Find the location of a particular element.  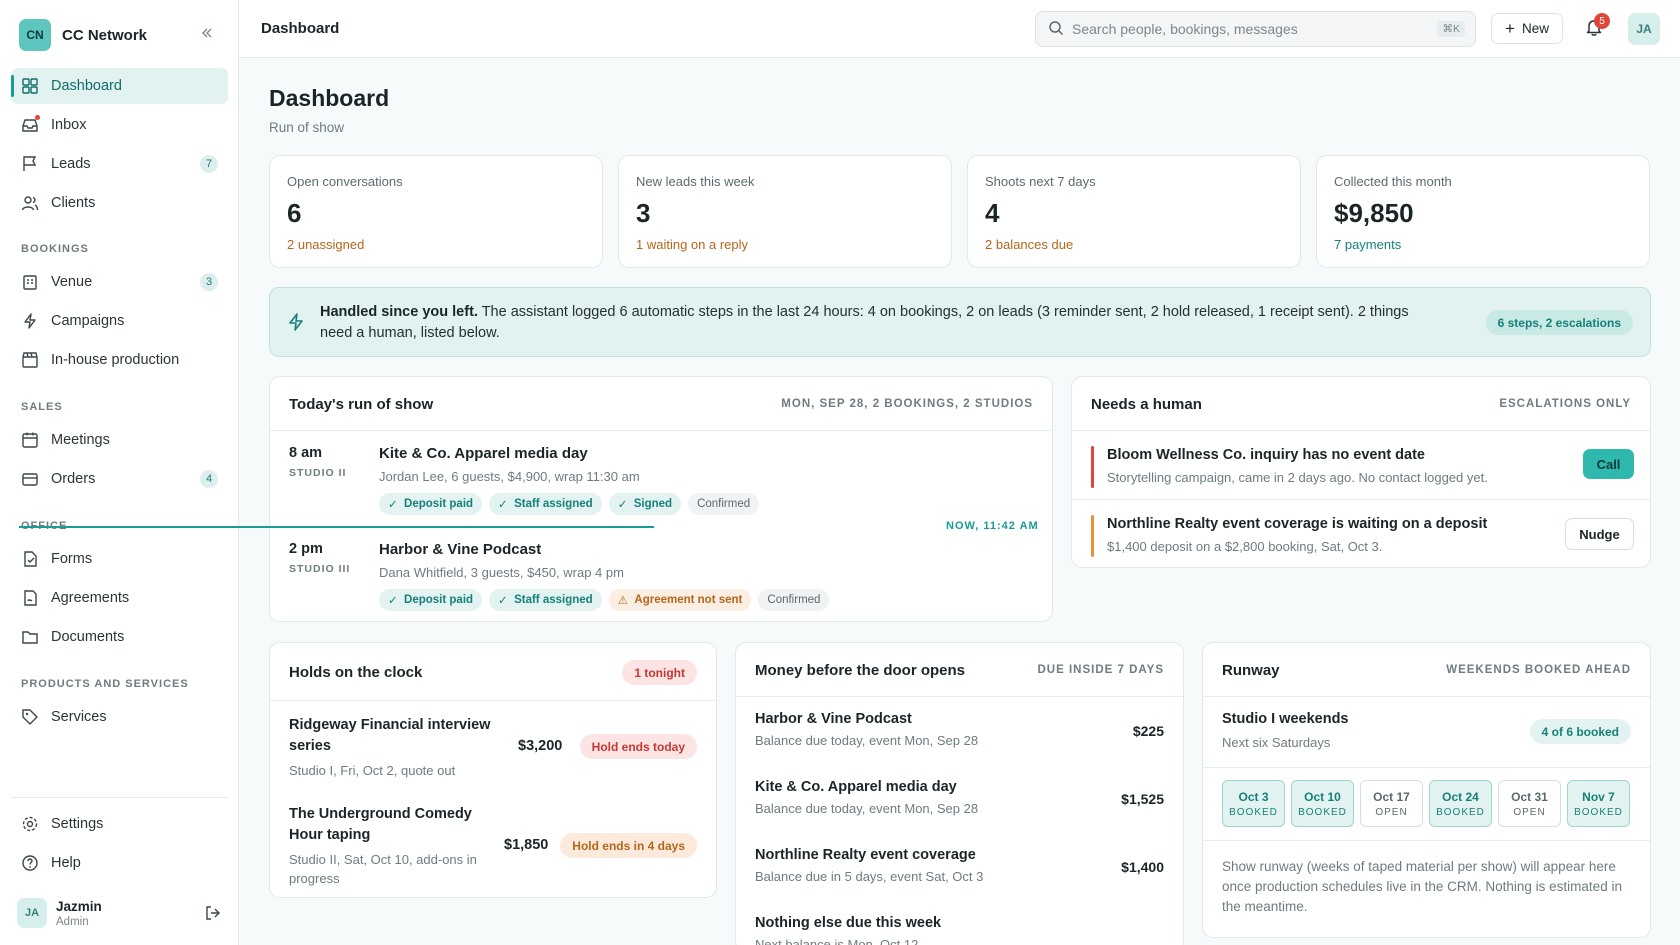

weekend-date: Oct 3 is located at coordinates (1253, 796).